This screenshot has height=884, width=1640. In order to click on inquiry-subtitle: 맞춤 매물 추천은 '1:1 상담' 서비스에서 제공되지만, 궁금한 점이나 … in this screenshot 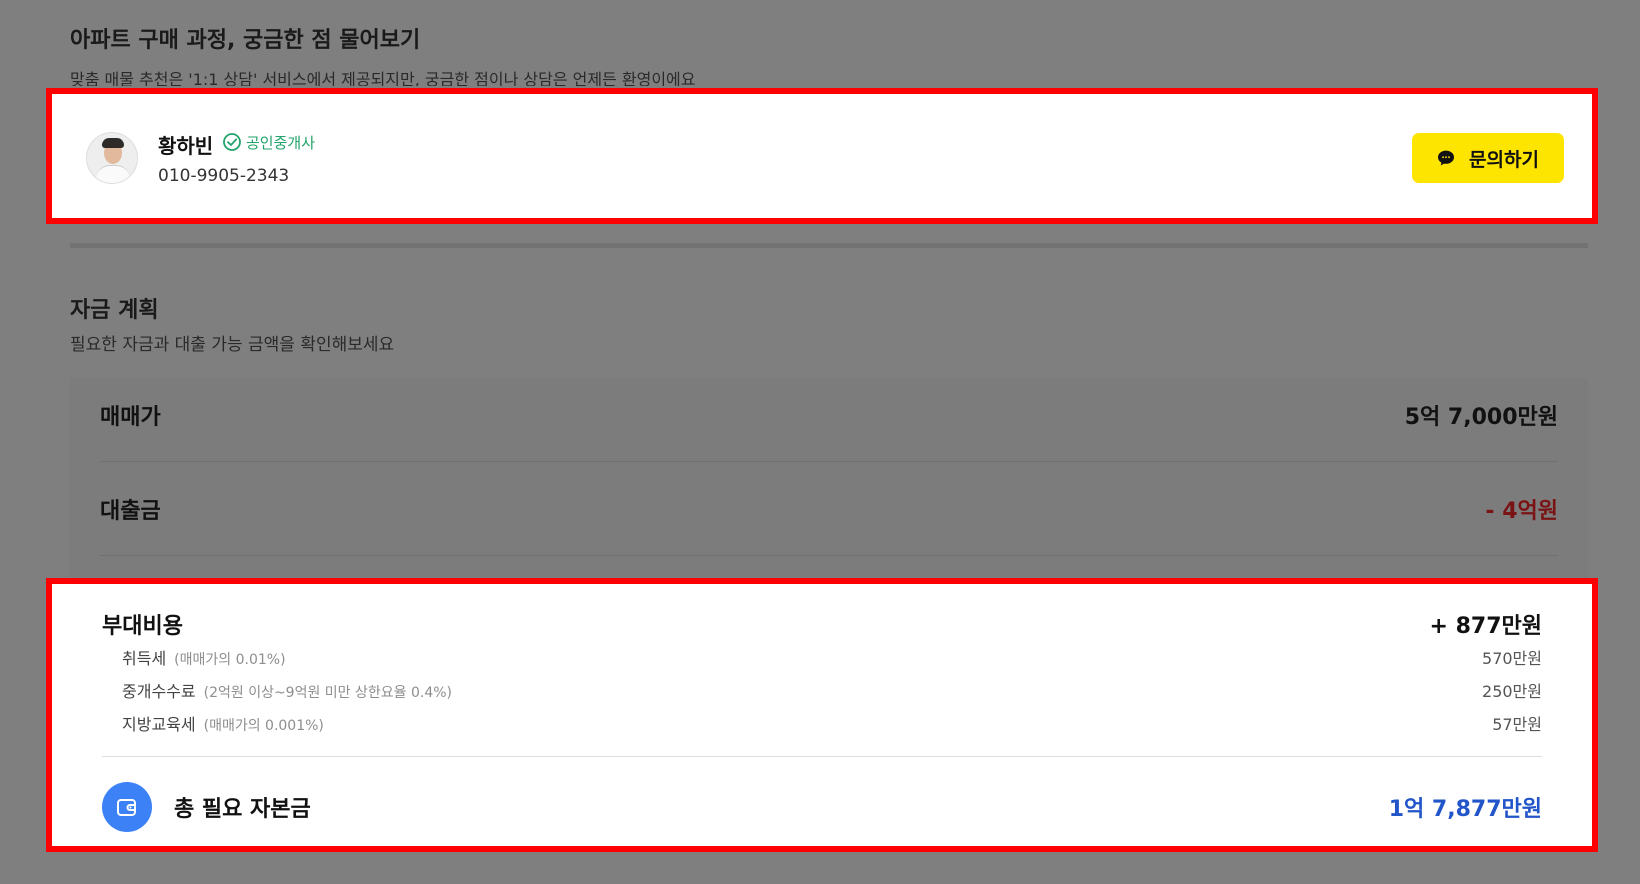, I will do `click(383, 78)`.